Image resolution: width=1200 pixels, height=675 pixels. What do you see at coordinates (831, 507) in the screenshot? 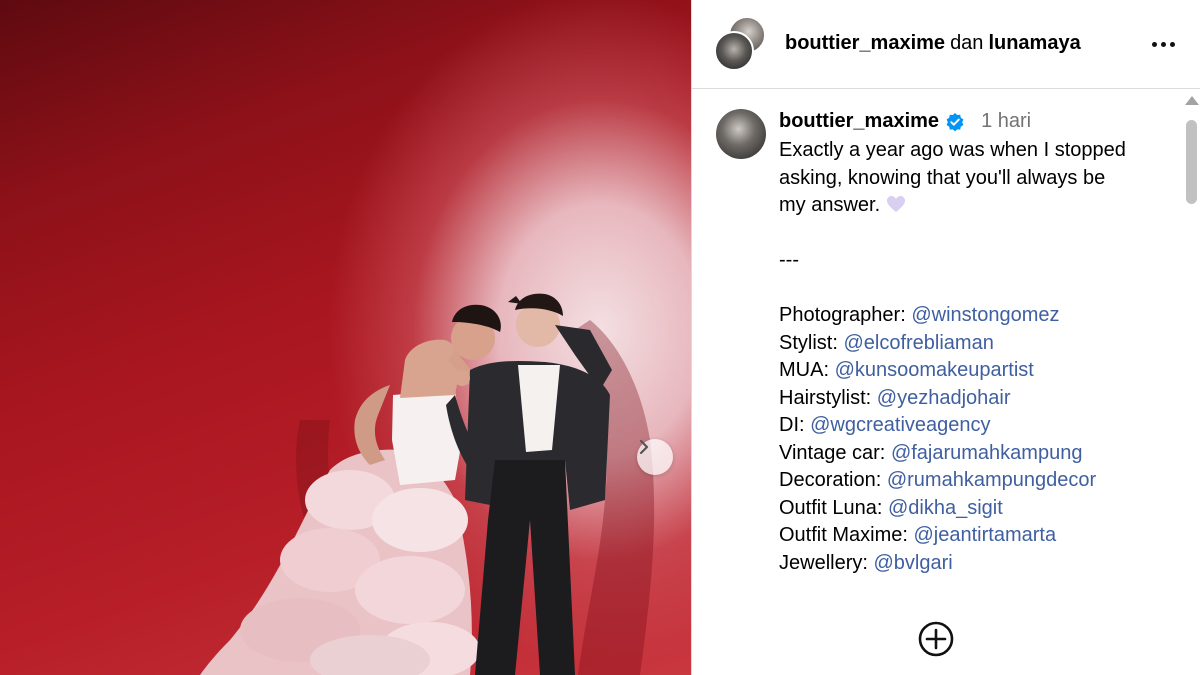
I see `credit-role: Outfit Luna:` at bounding box center [831, 507].